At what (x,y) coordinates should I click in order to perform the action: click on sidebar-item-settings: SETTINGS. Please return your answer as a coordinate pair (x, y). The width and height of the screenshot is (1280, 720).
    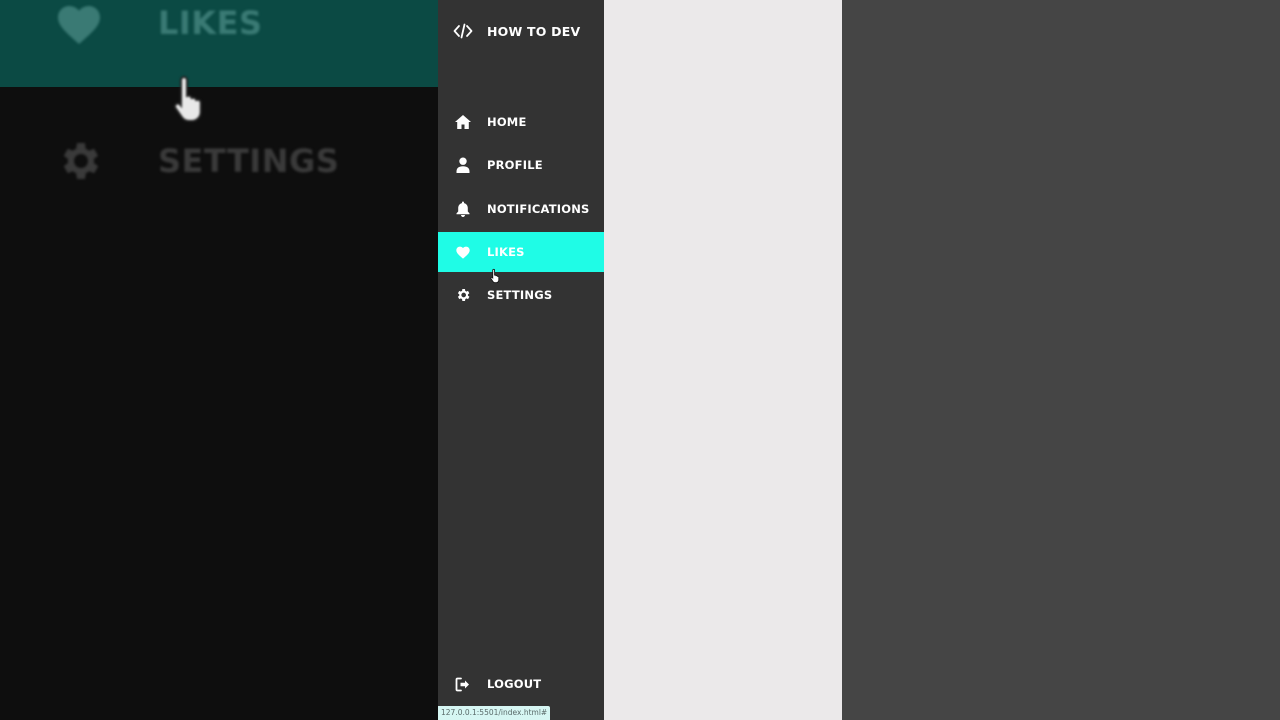
    Looking at the image, I should click on (521, 295).